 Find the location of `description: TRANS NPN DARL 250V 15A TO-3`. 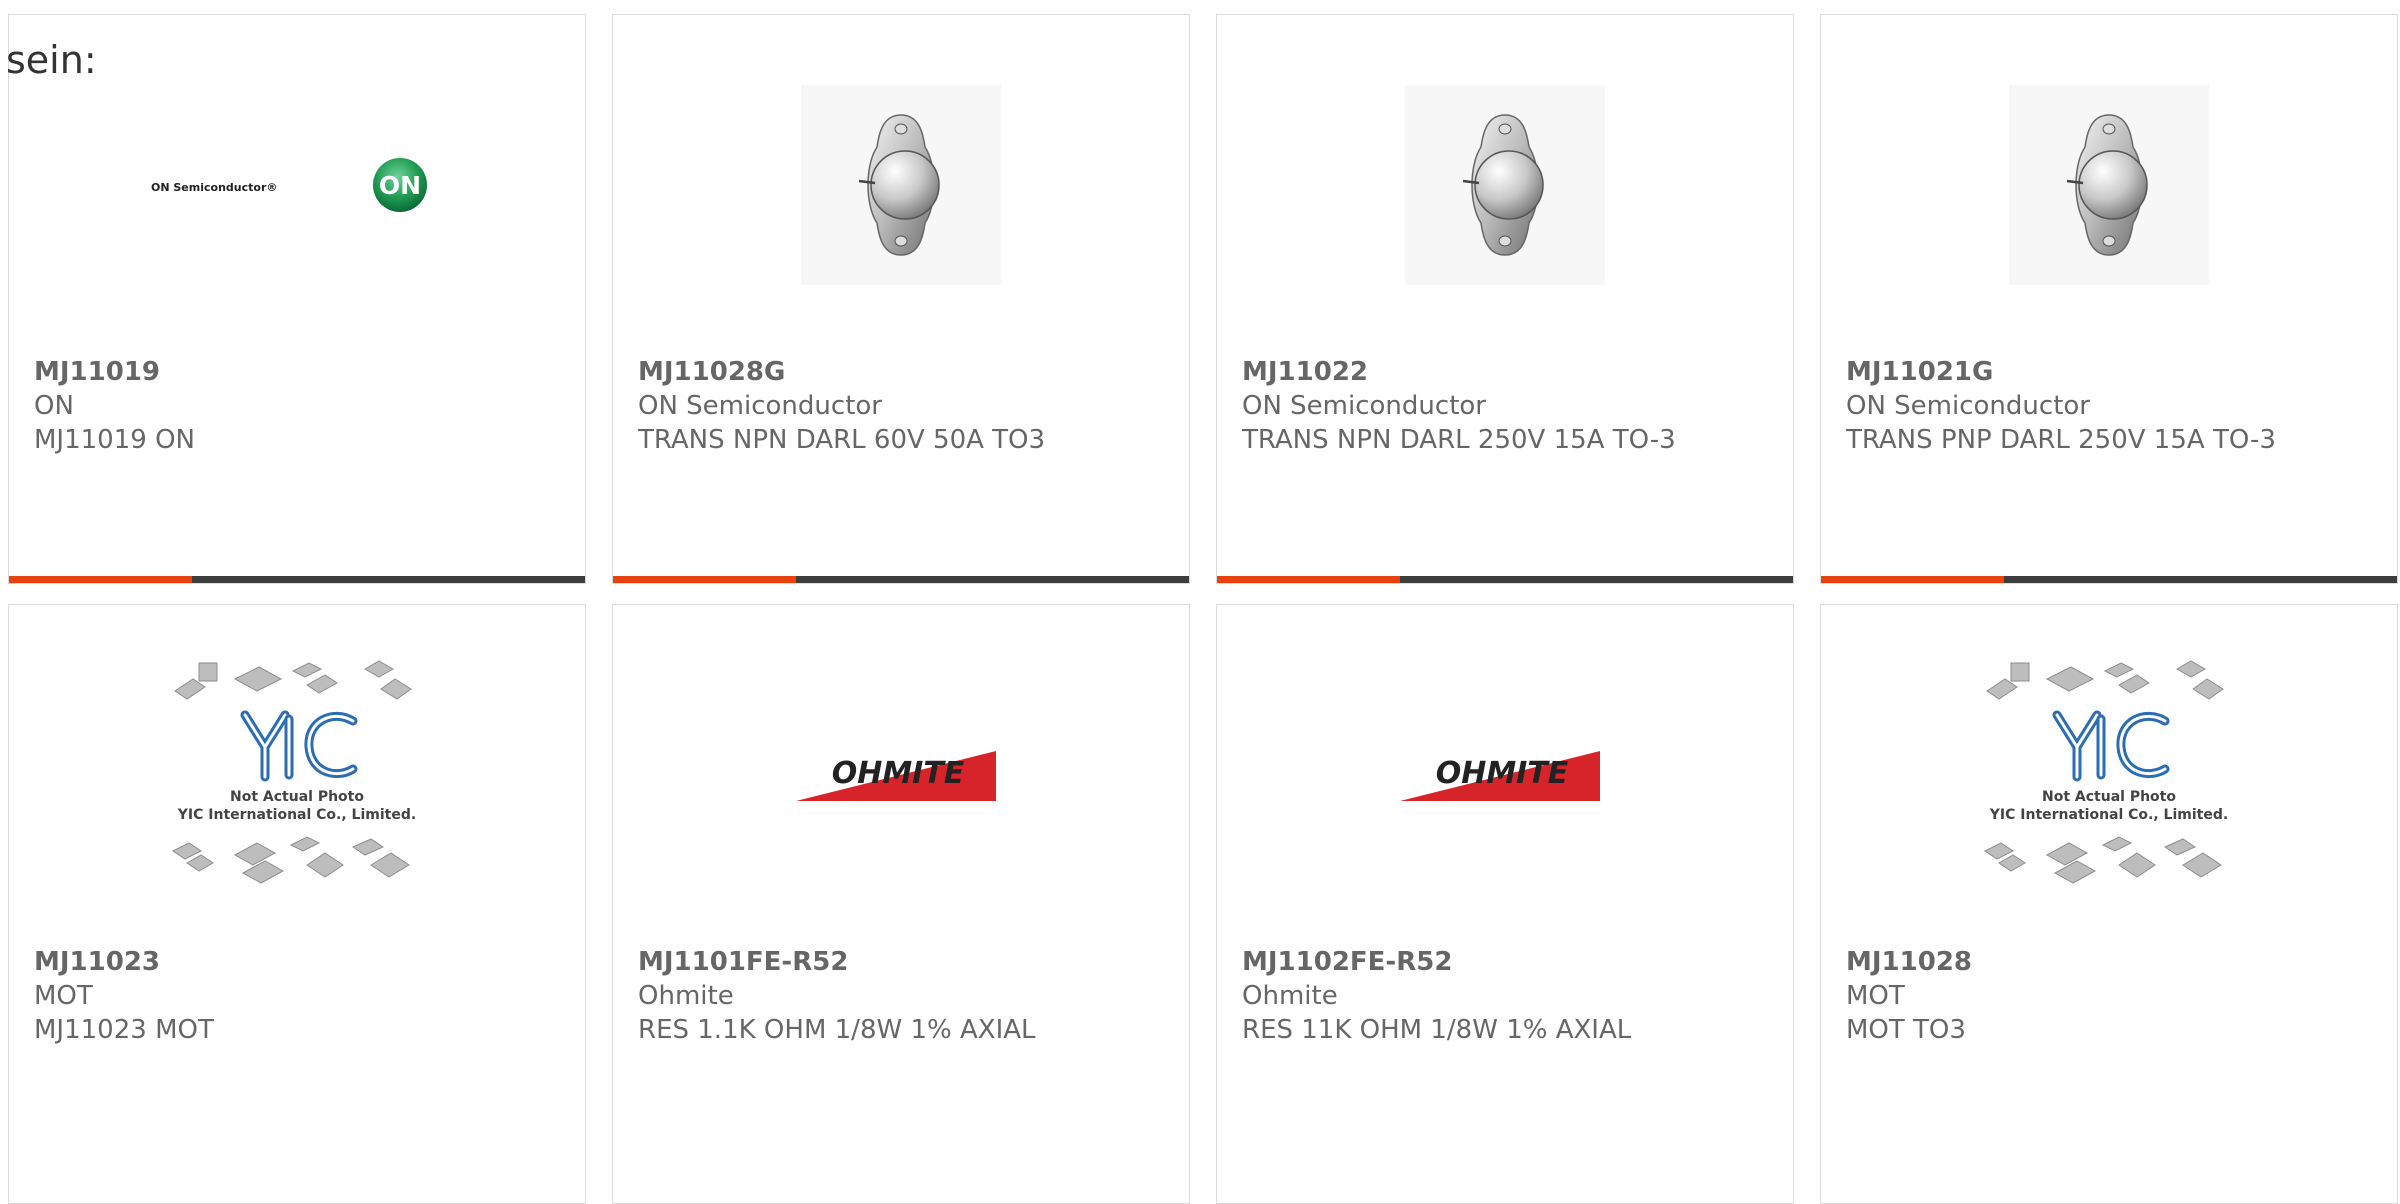

description: TRANS NPN DARL 250V 15A TO-3 is located at coordinates (1459, 440).